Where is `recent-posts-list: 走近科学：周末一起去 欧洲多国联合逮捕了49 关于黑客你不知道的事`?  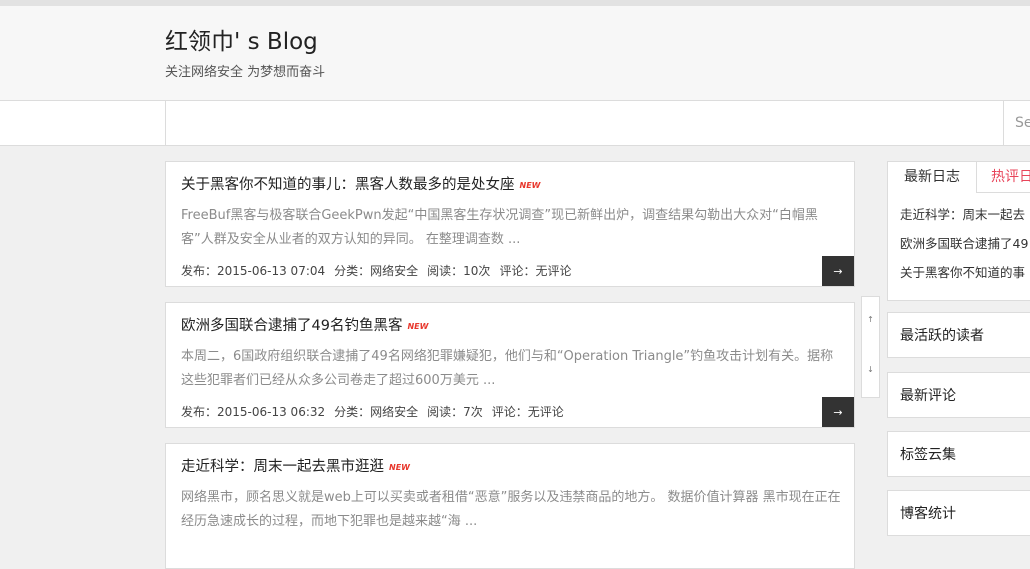
recent-posts-list: 走近科学：周末一起去 欧洲多国联合逮捕了49 关于黑客你不知道的事 is located at coordinates (964, 247).